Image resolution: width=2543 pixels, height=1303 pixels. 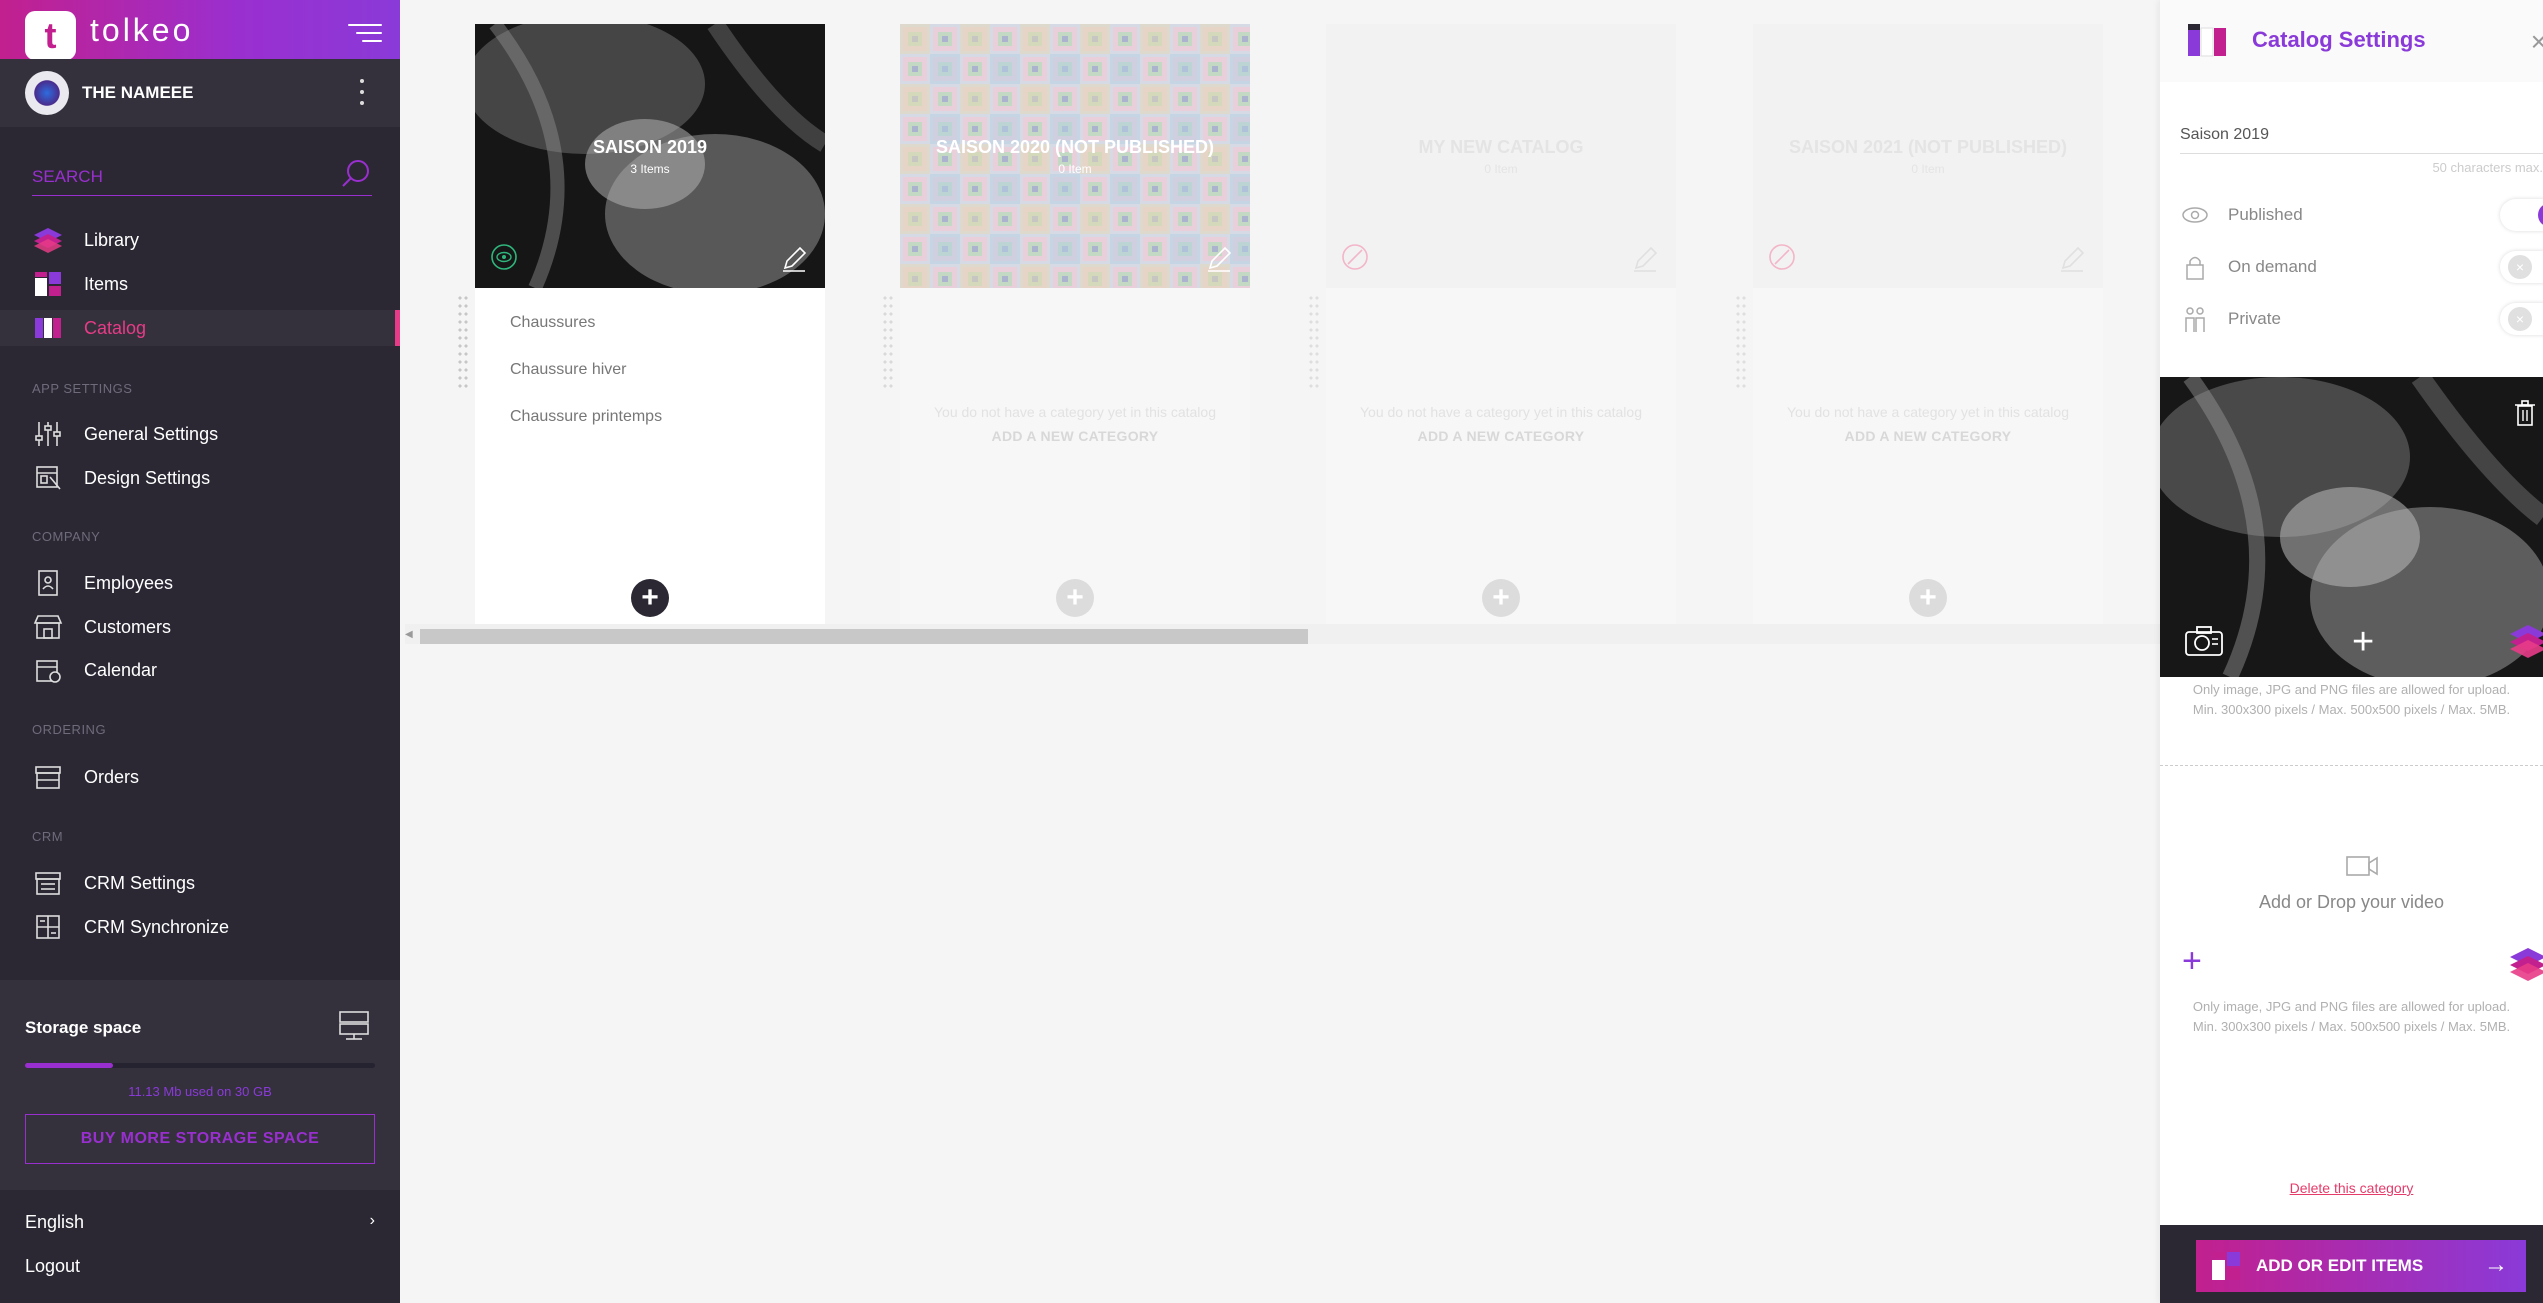 I want to click on sidebar-item-employees: Employees, so click(x=200, y=583).